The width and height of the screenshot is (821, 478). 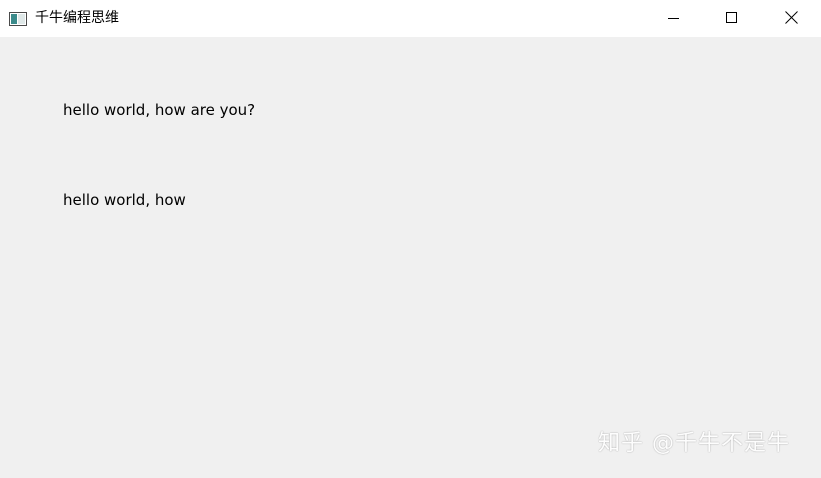 I want to click on close-button, so click(x=791, y=18).